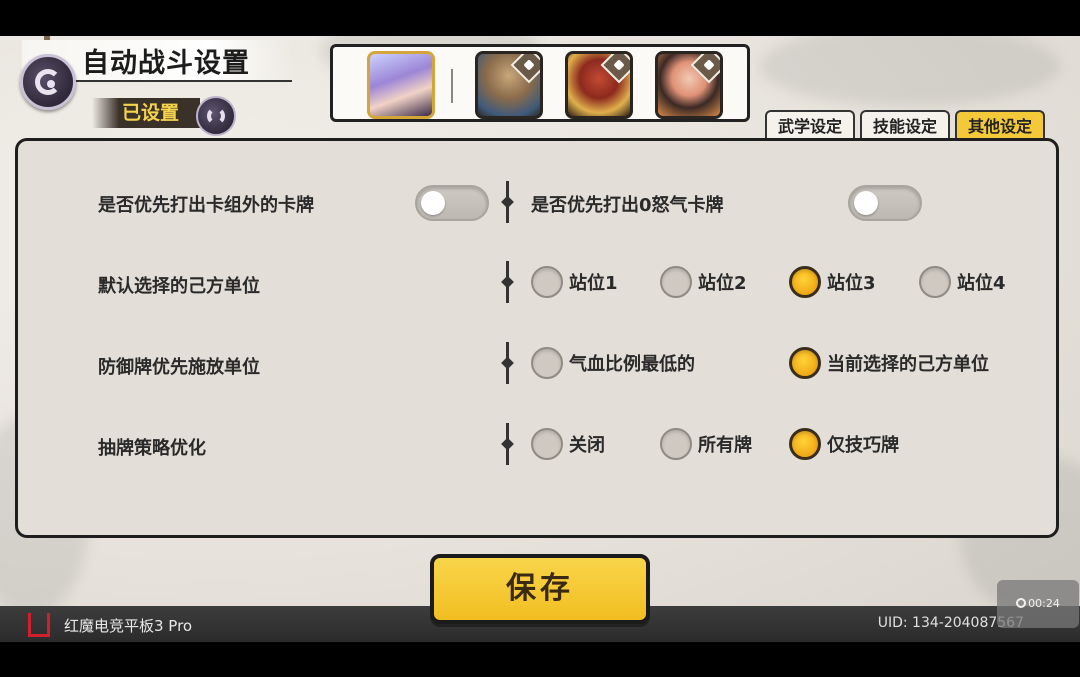  I want to click on redmagic-logo-icon, so click(39, 625).